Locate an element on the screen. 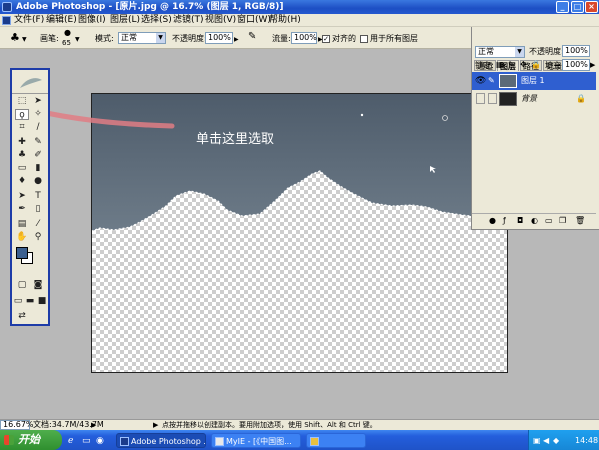 This screenshot has height=450, width=599. chevron-down-icon: ▼ is located at coordinates (519, 52).